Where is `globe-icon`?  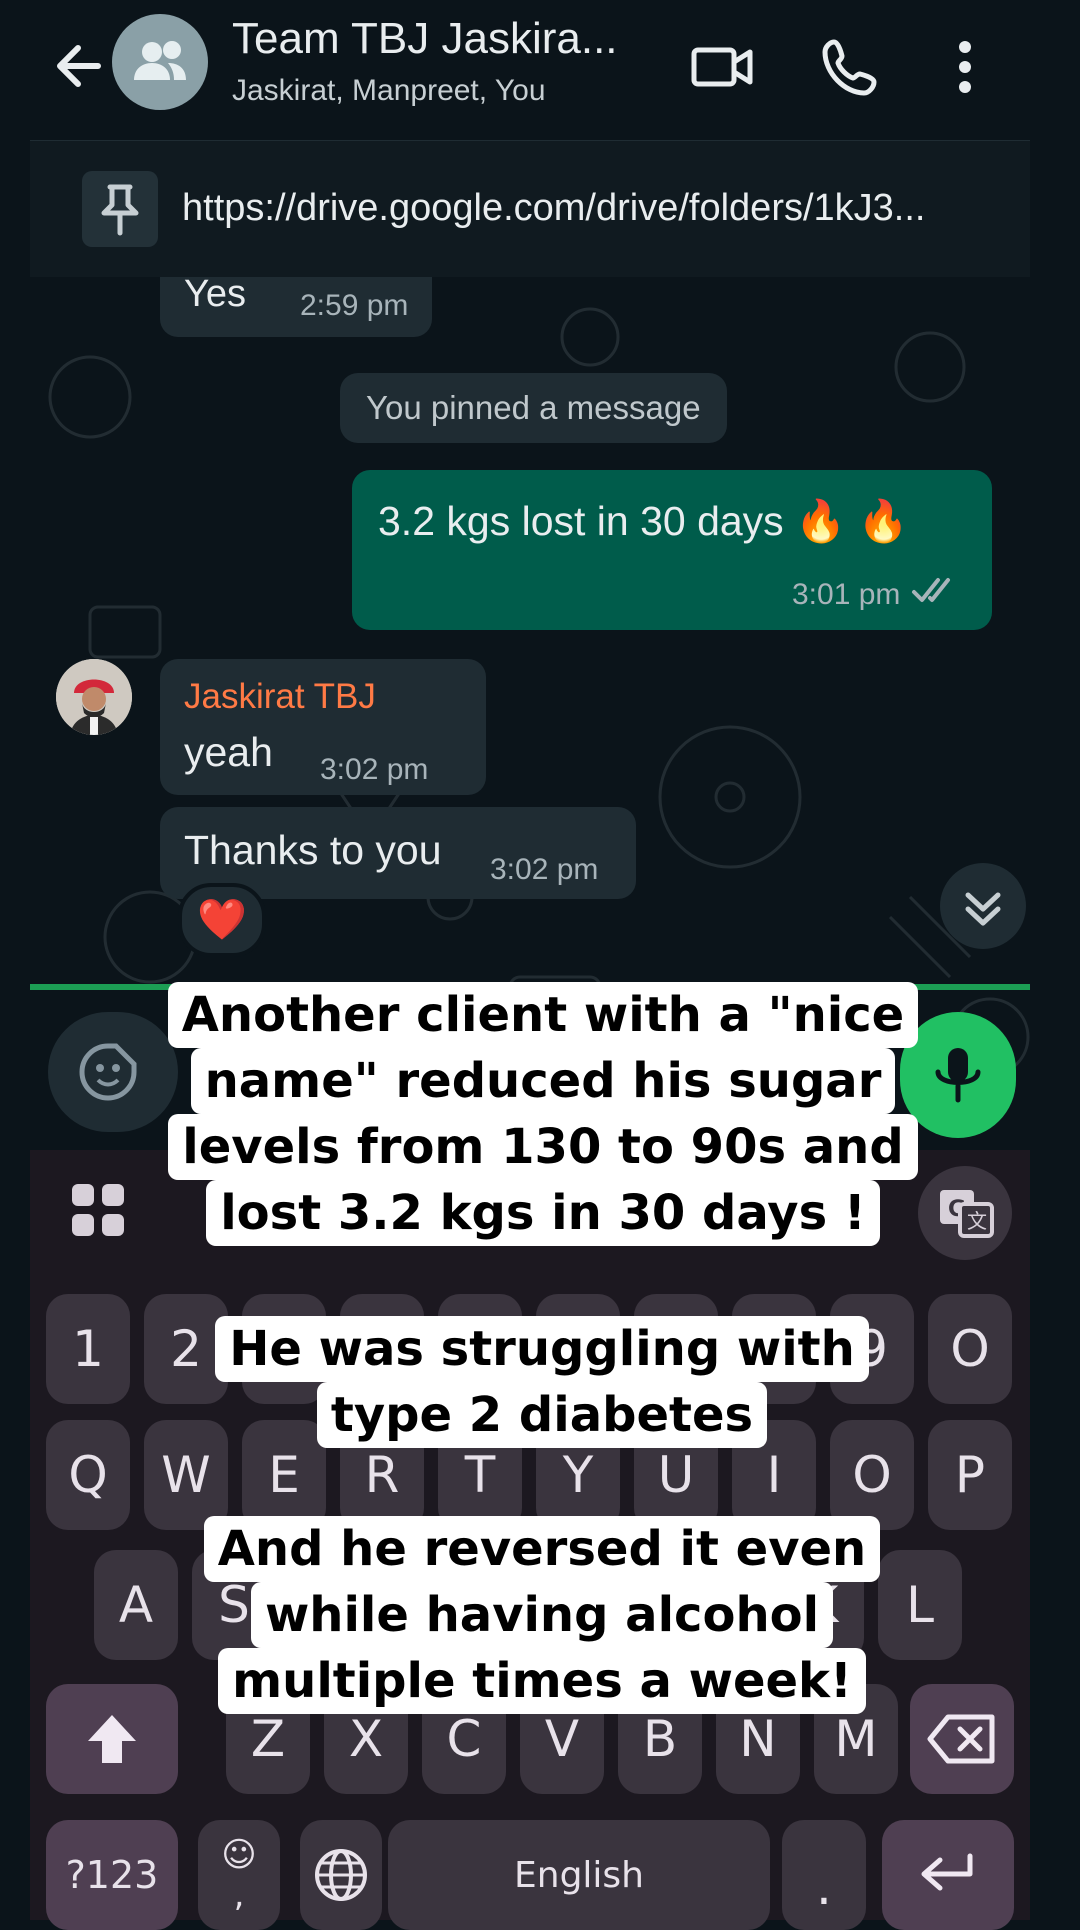
globe-icon is located at coordinates (341, 1875).